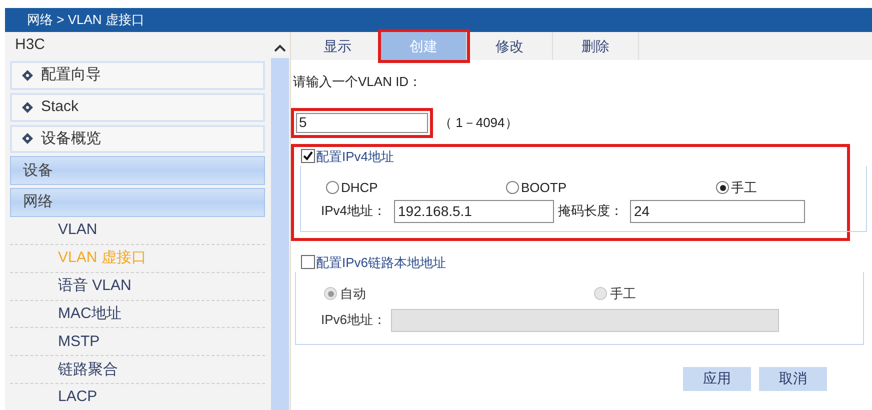 The width and height of the screenshot is (872, 410). Describe the element at coordinates (137, 139) in the screenshot. I see `sidebar-section: 设备概览` at that location.